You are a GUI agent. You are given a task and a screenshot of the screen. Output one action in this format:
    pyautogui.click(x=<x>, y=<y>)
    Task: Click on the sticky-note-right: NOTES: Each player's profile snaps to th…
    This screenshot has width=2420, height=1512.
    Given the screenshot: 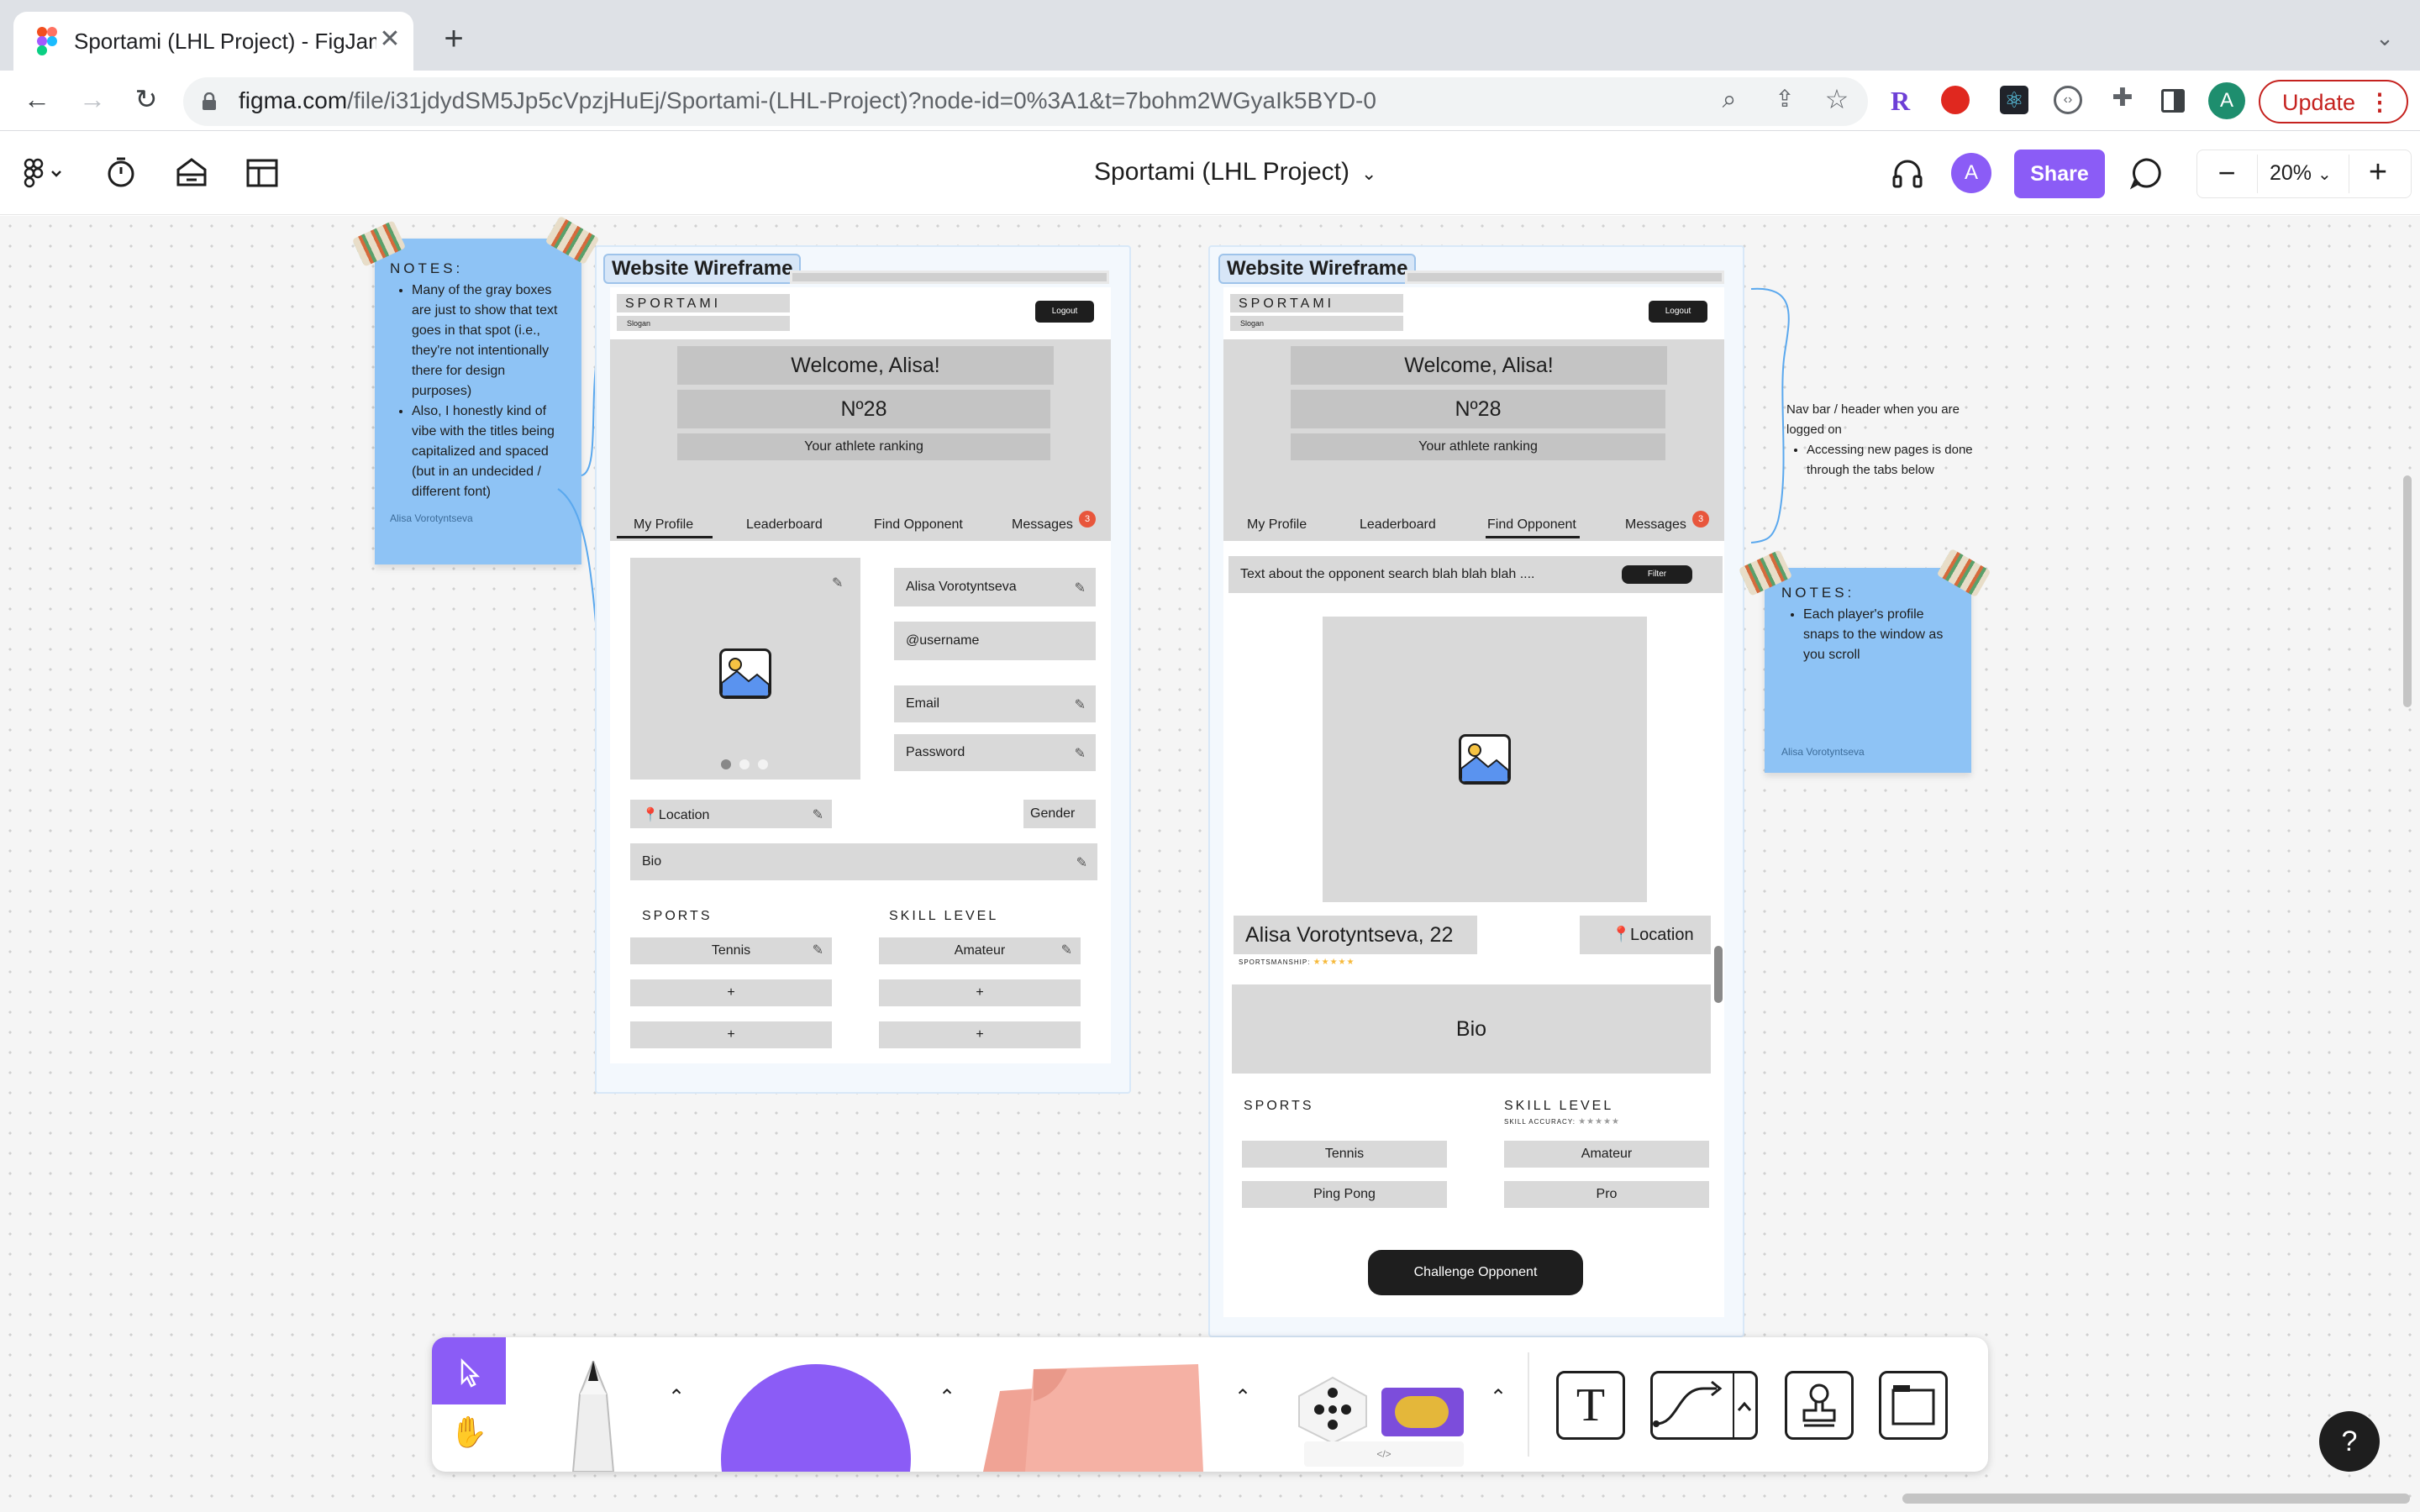 What is the action you would take?
    pyautogui.click(x=1868, y=670)
    